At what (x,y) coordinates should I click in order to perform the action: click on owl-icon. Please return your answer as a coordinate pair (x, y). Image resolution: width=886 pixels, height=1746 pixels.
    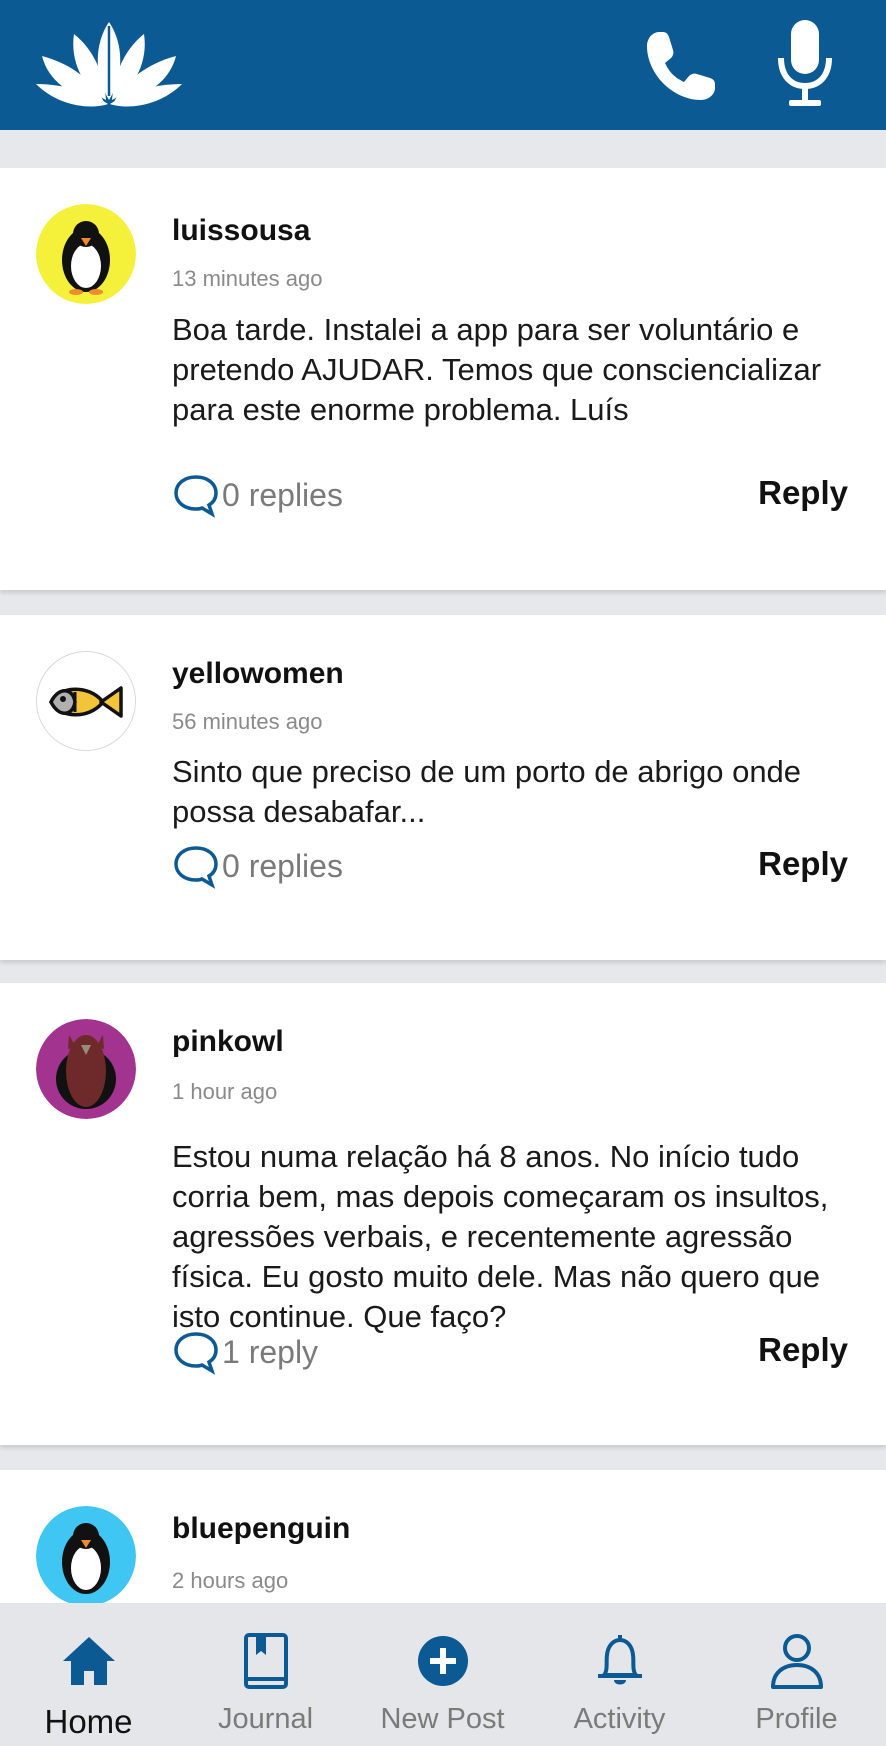
    Looking at the image, I should click on (86, 1069).